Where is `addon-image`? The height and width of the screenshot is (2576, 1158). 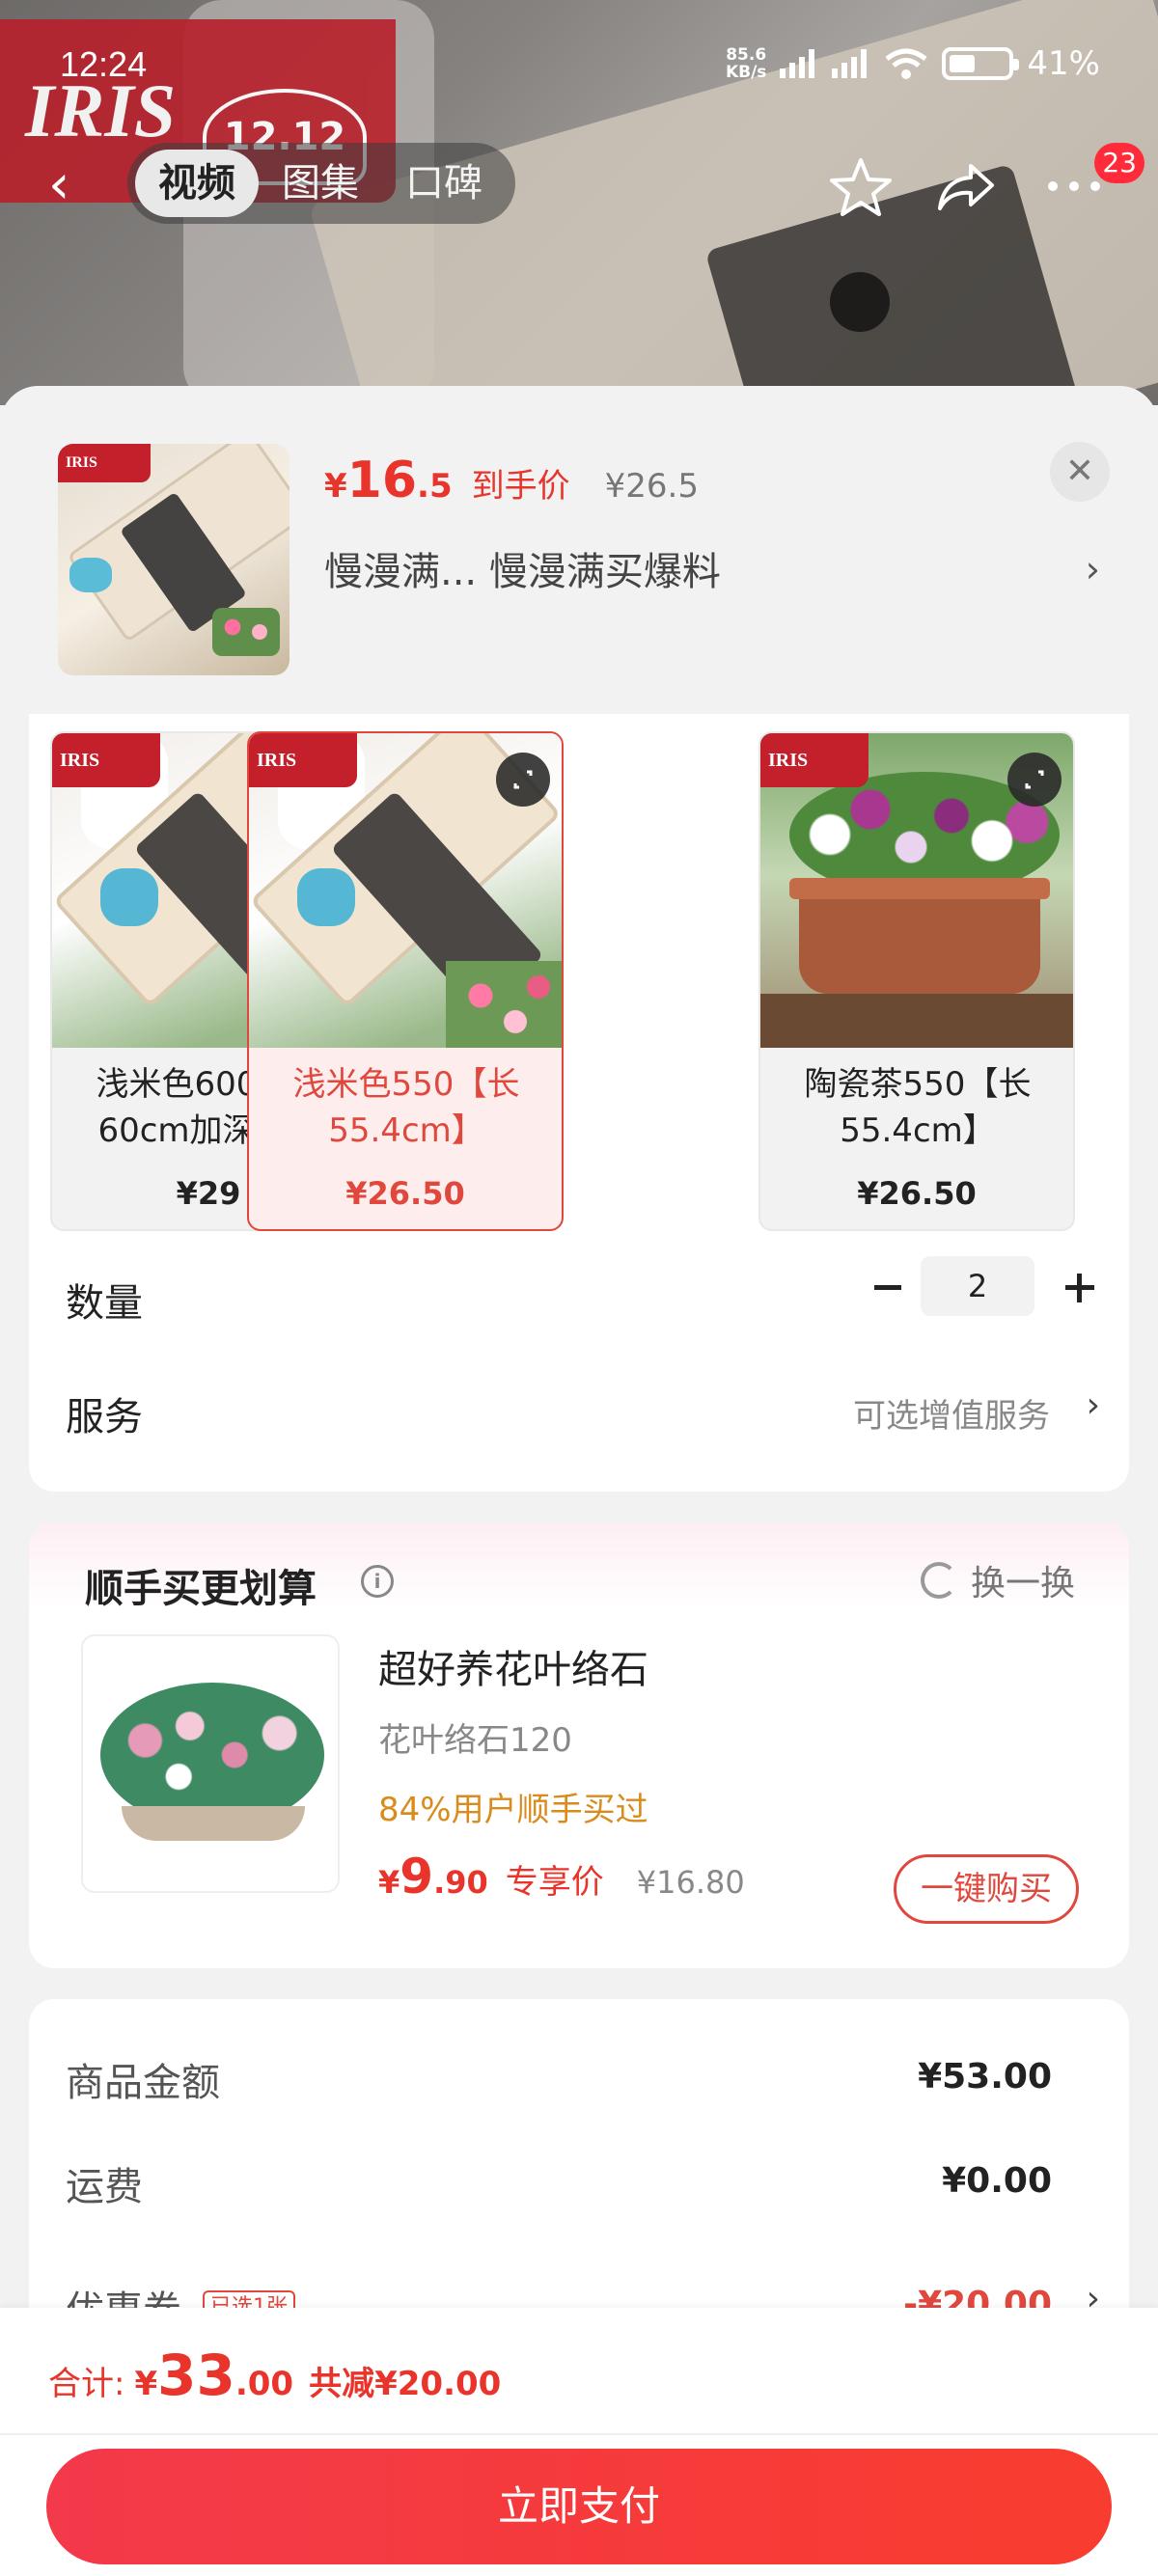
addon-image is located at coordinates (210, 1764).